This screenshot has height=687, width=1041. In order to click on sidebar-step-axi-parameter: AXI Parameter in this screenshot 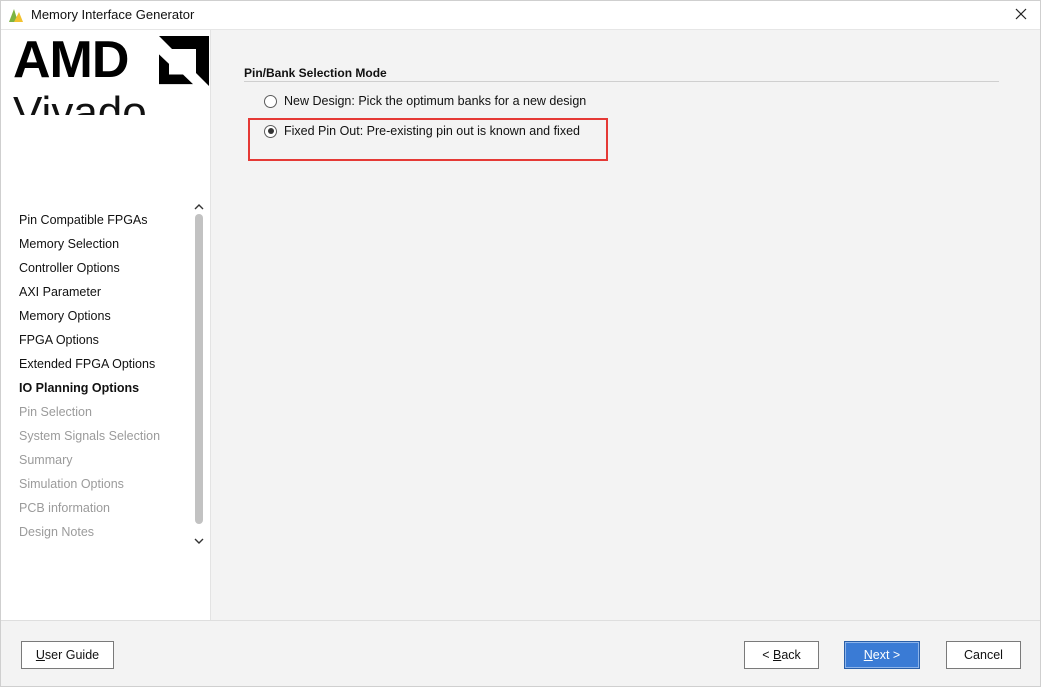, I will do `click(105, 292)`.